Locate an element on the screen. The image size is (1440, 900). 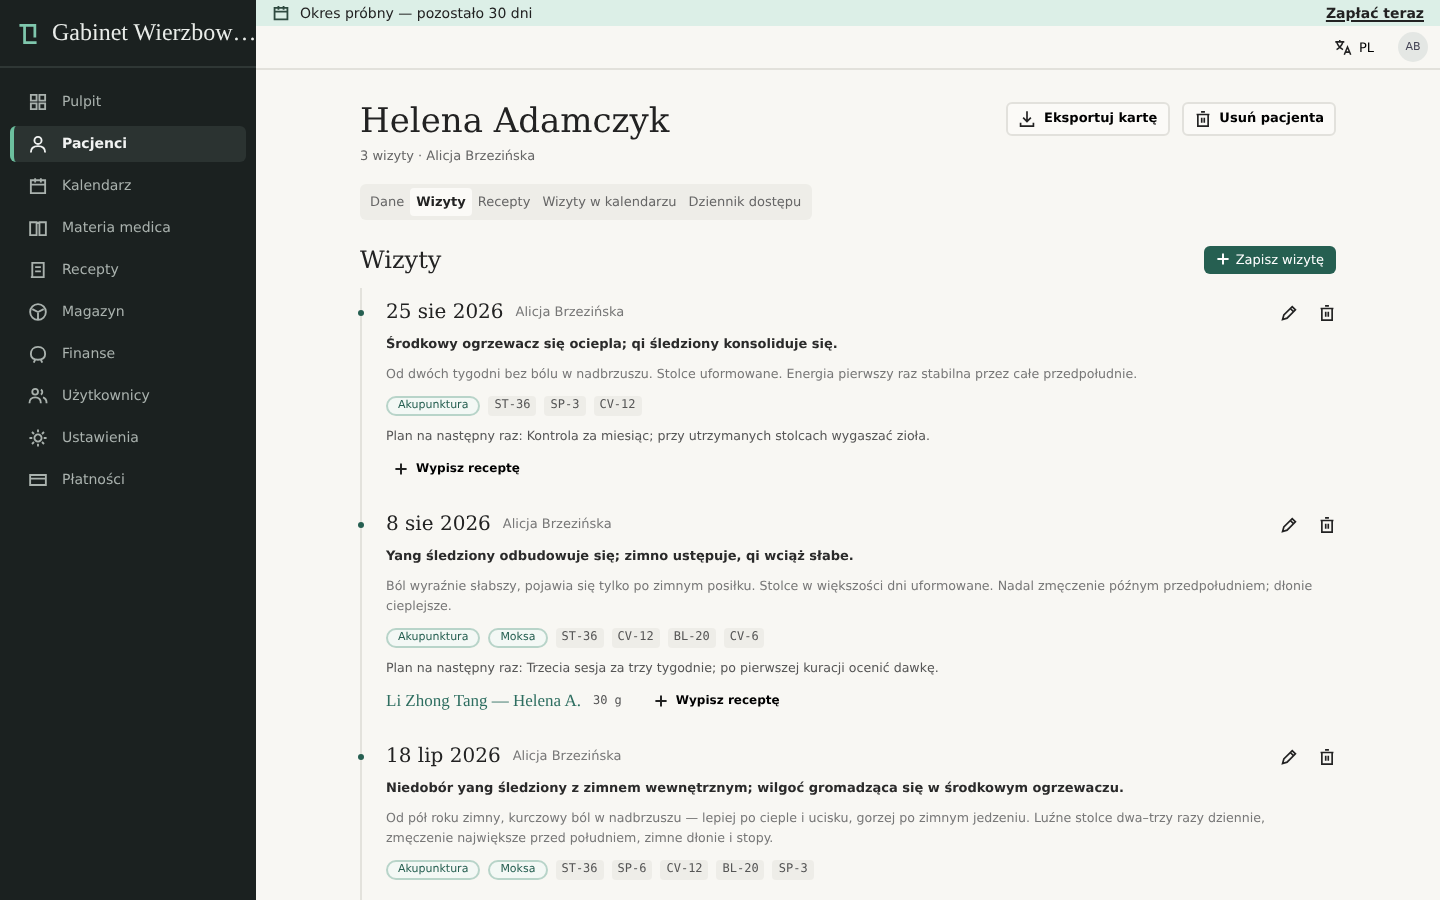
calendar-icon is located at coordinates (281, 13).